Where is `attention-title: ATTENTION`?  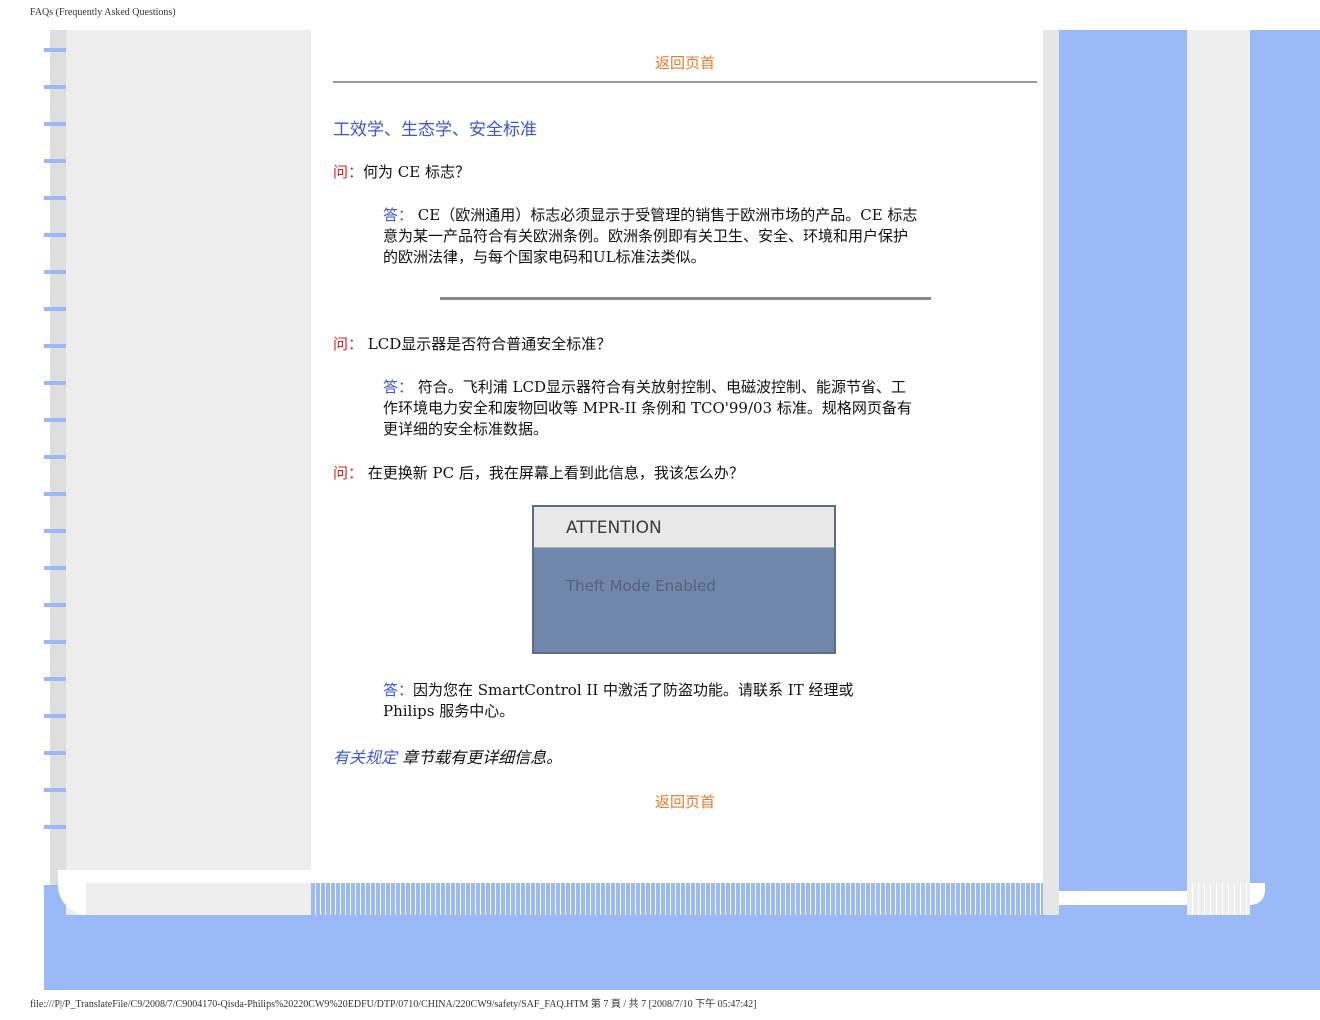
attention-title: ATTENTION is located at coordinates (614, 528).